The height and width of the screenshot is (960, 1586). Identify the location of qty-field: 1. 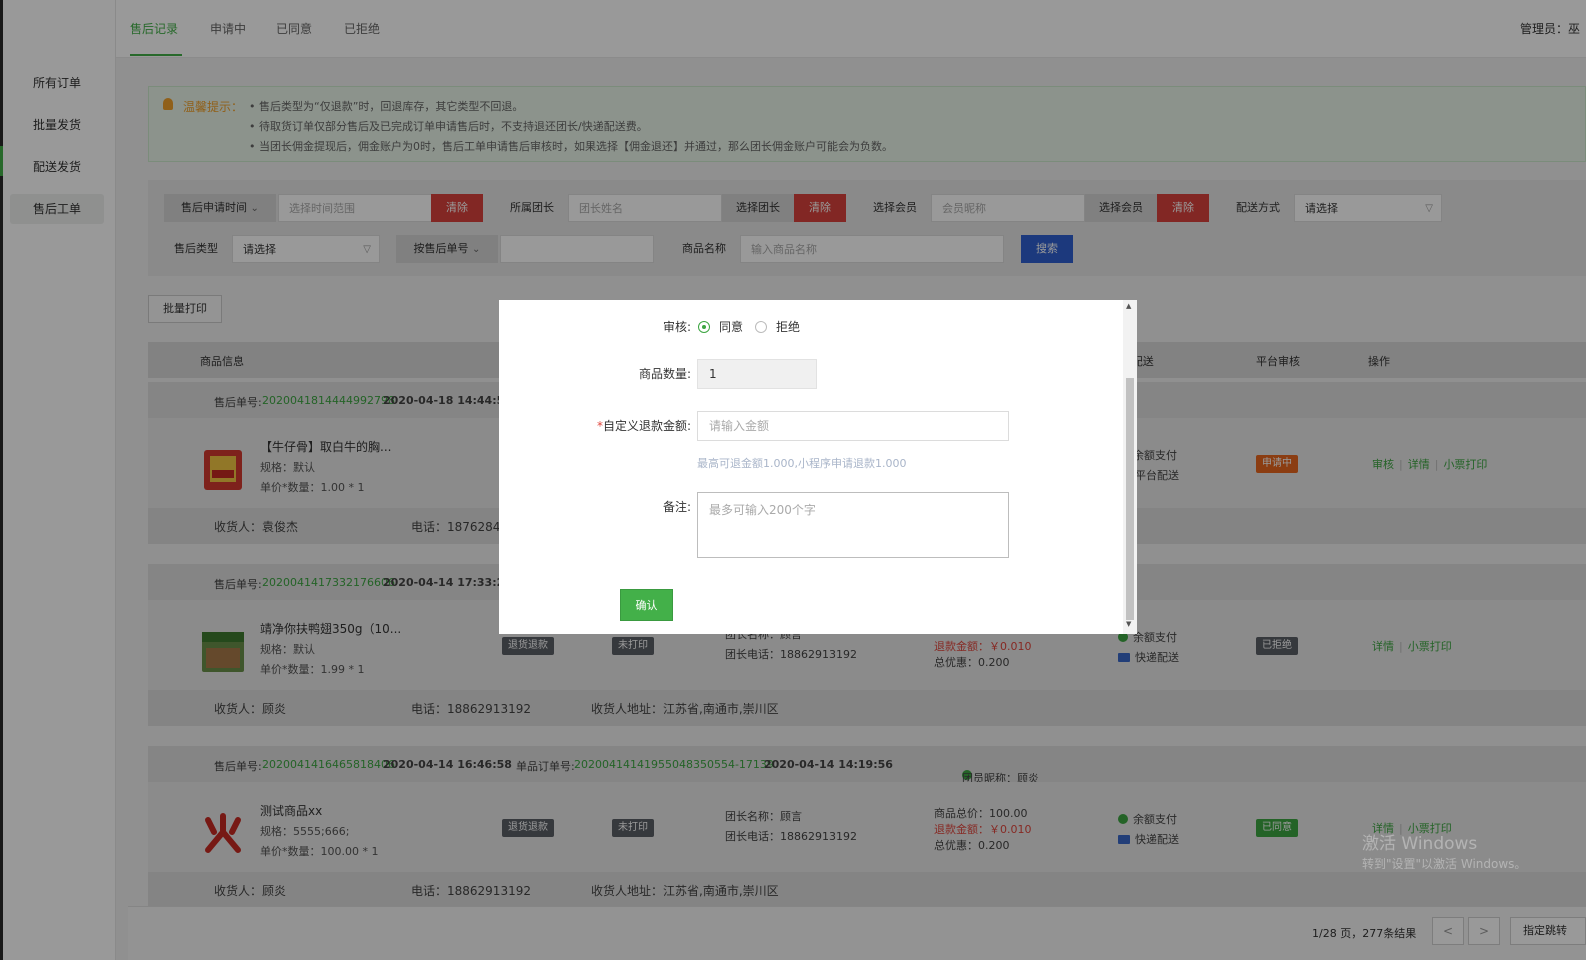
(757, 374).